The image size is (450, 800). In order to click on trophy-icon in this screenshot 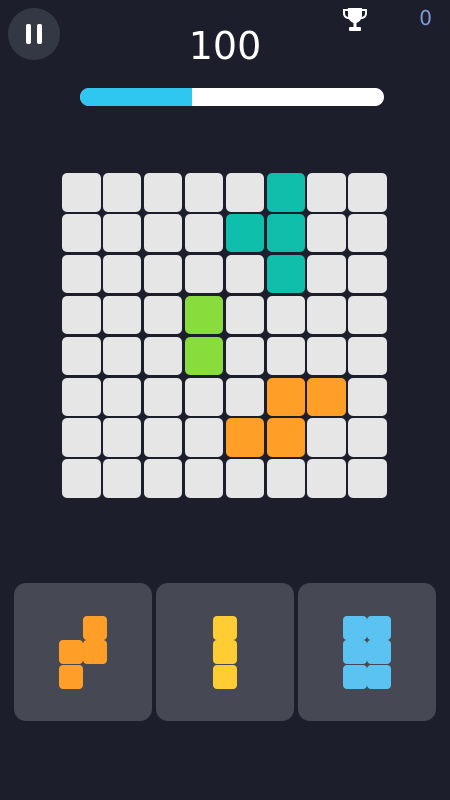, I will do `click(355, 19)`.